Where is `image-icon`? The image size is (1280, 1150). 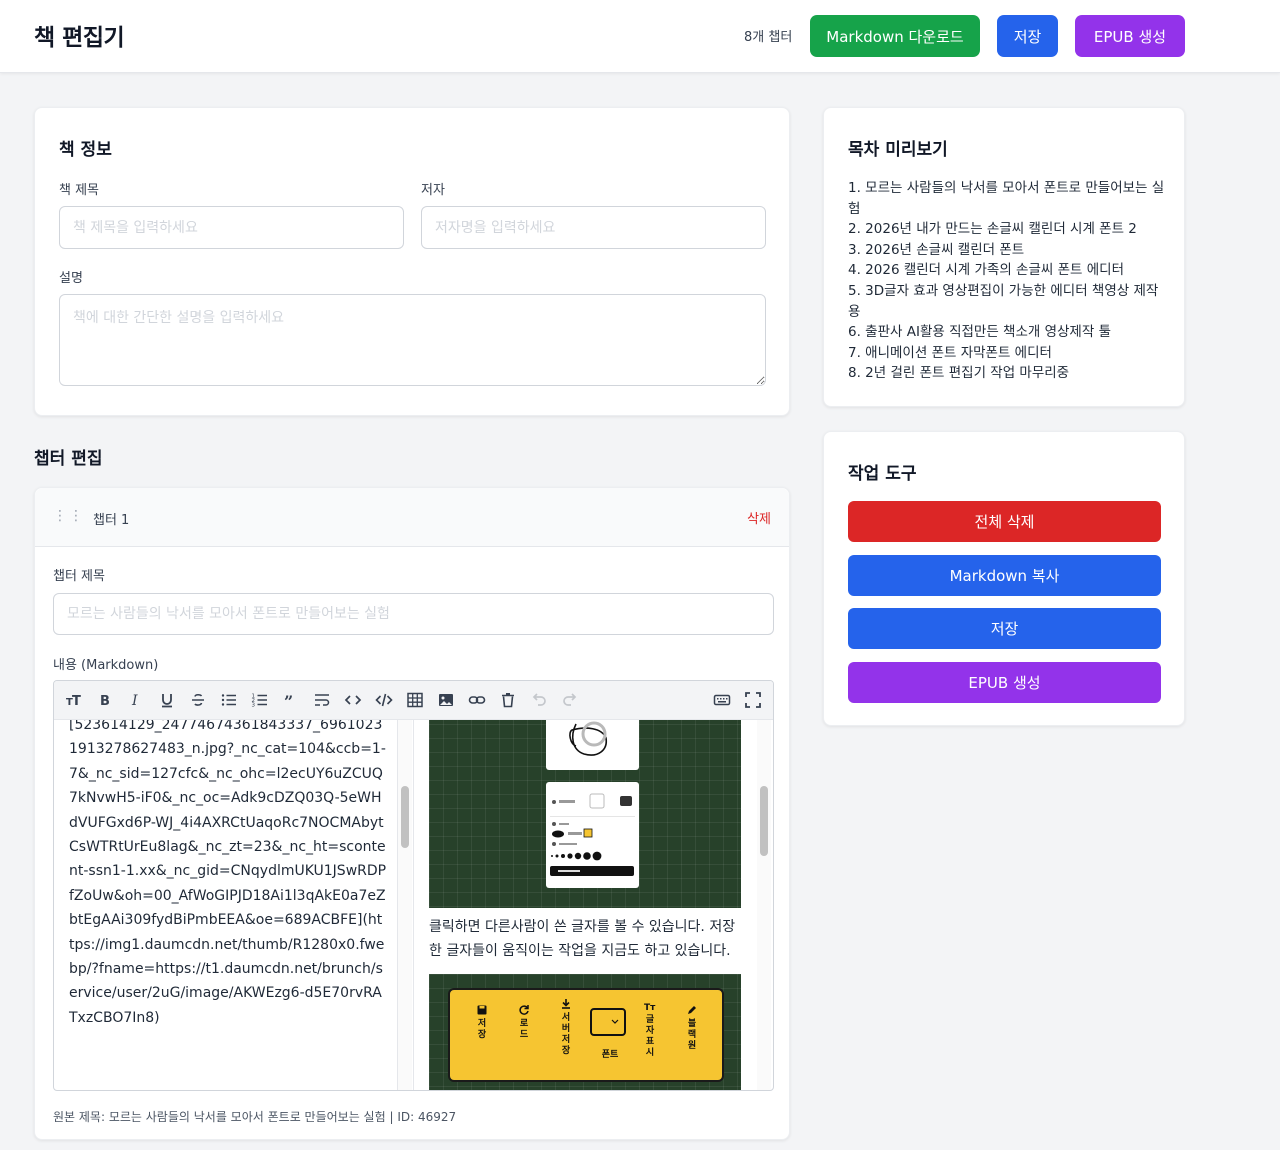
image-icon is located at coordinates (446, 700).